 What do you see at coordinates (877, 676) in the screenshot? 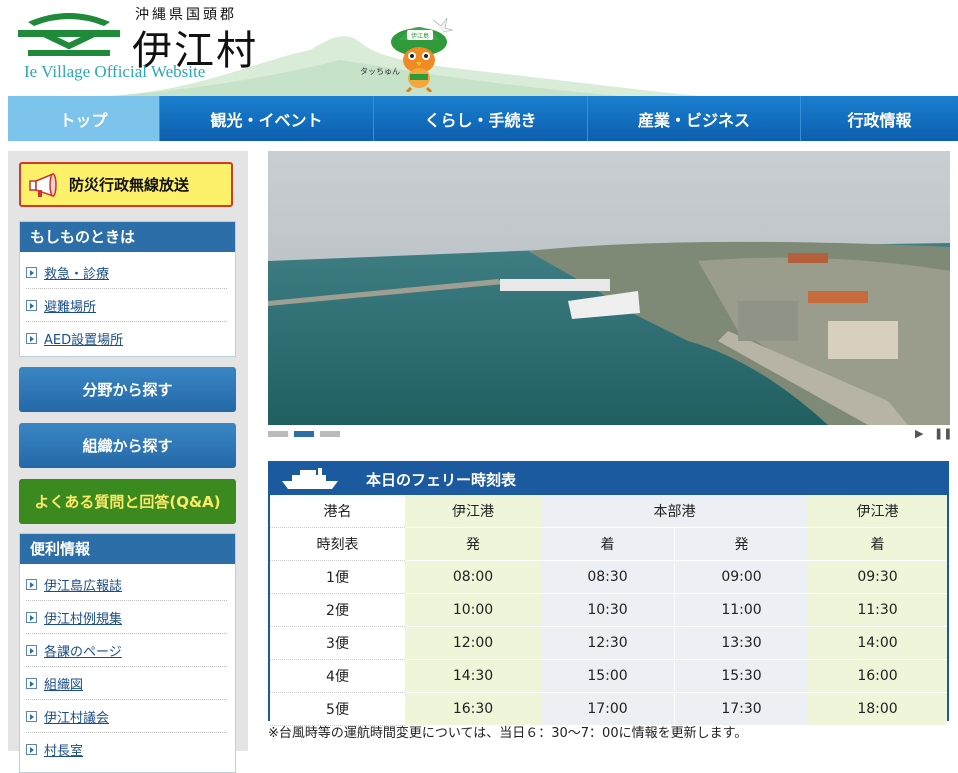
I see `time-cell: 16:00` at bounding box center [877, 676].